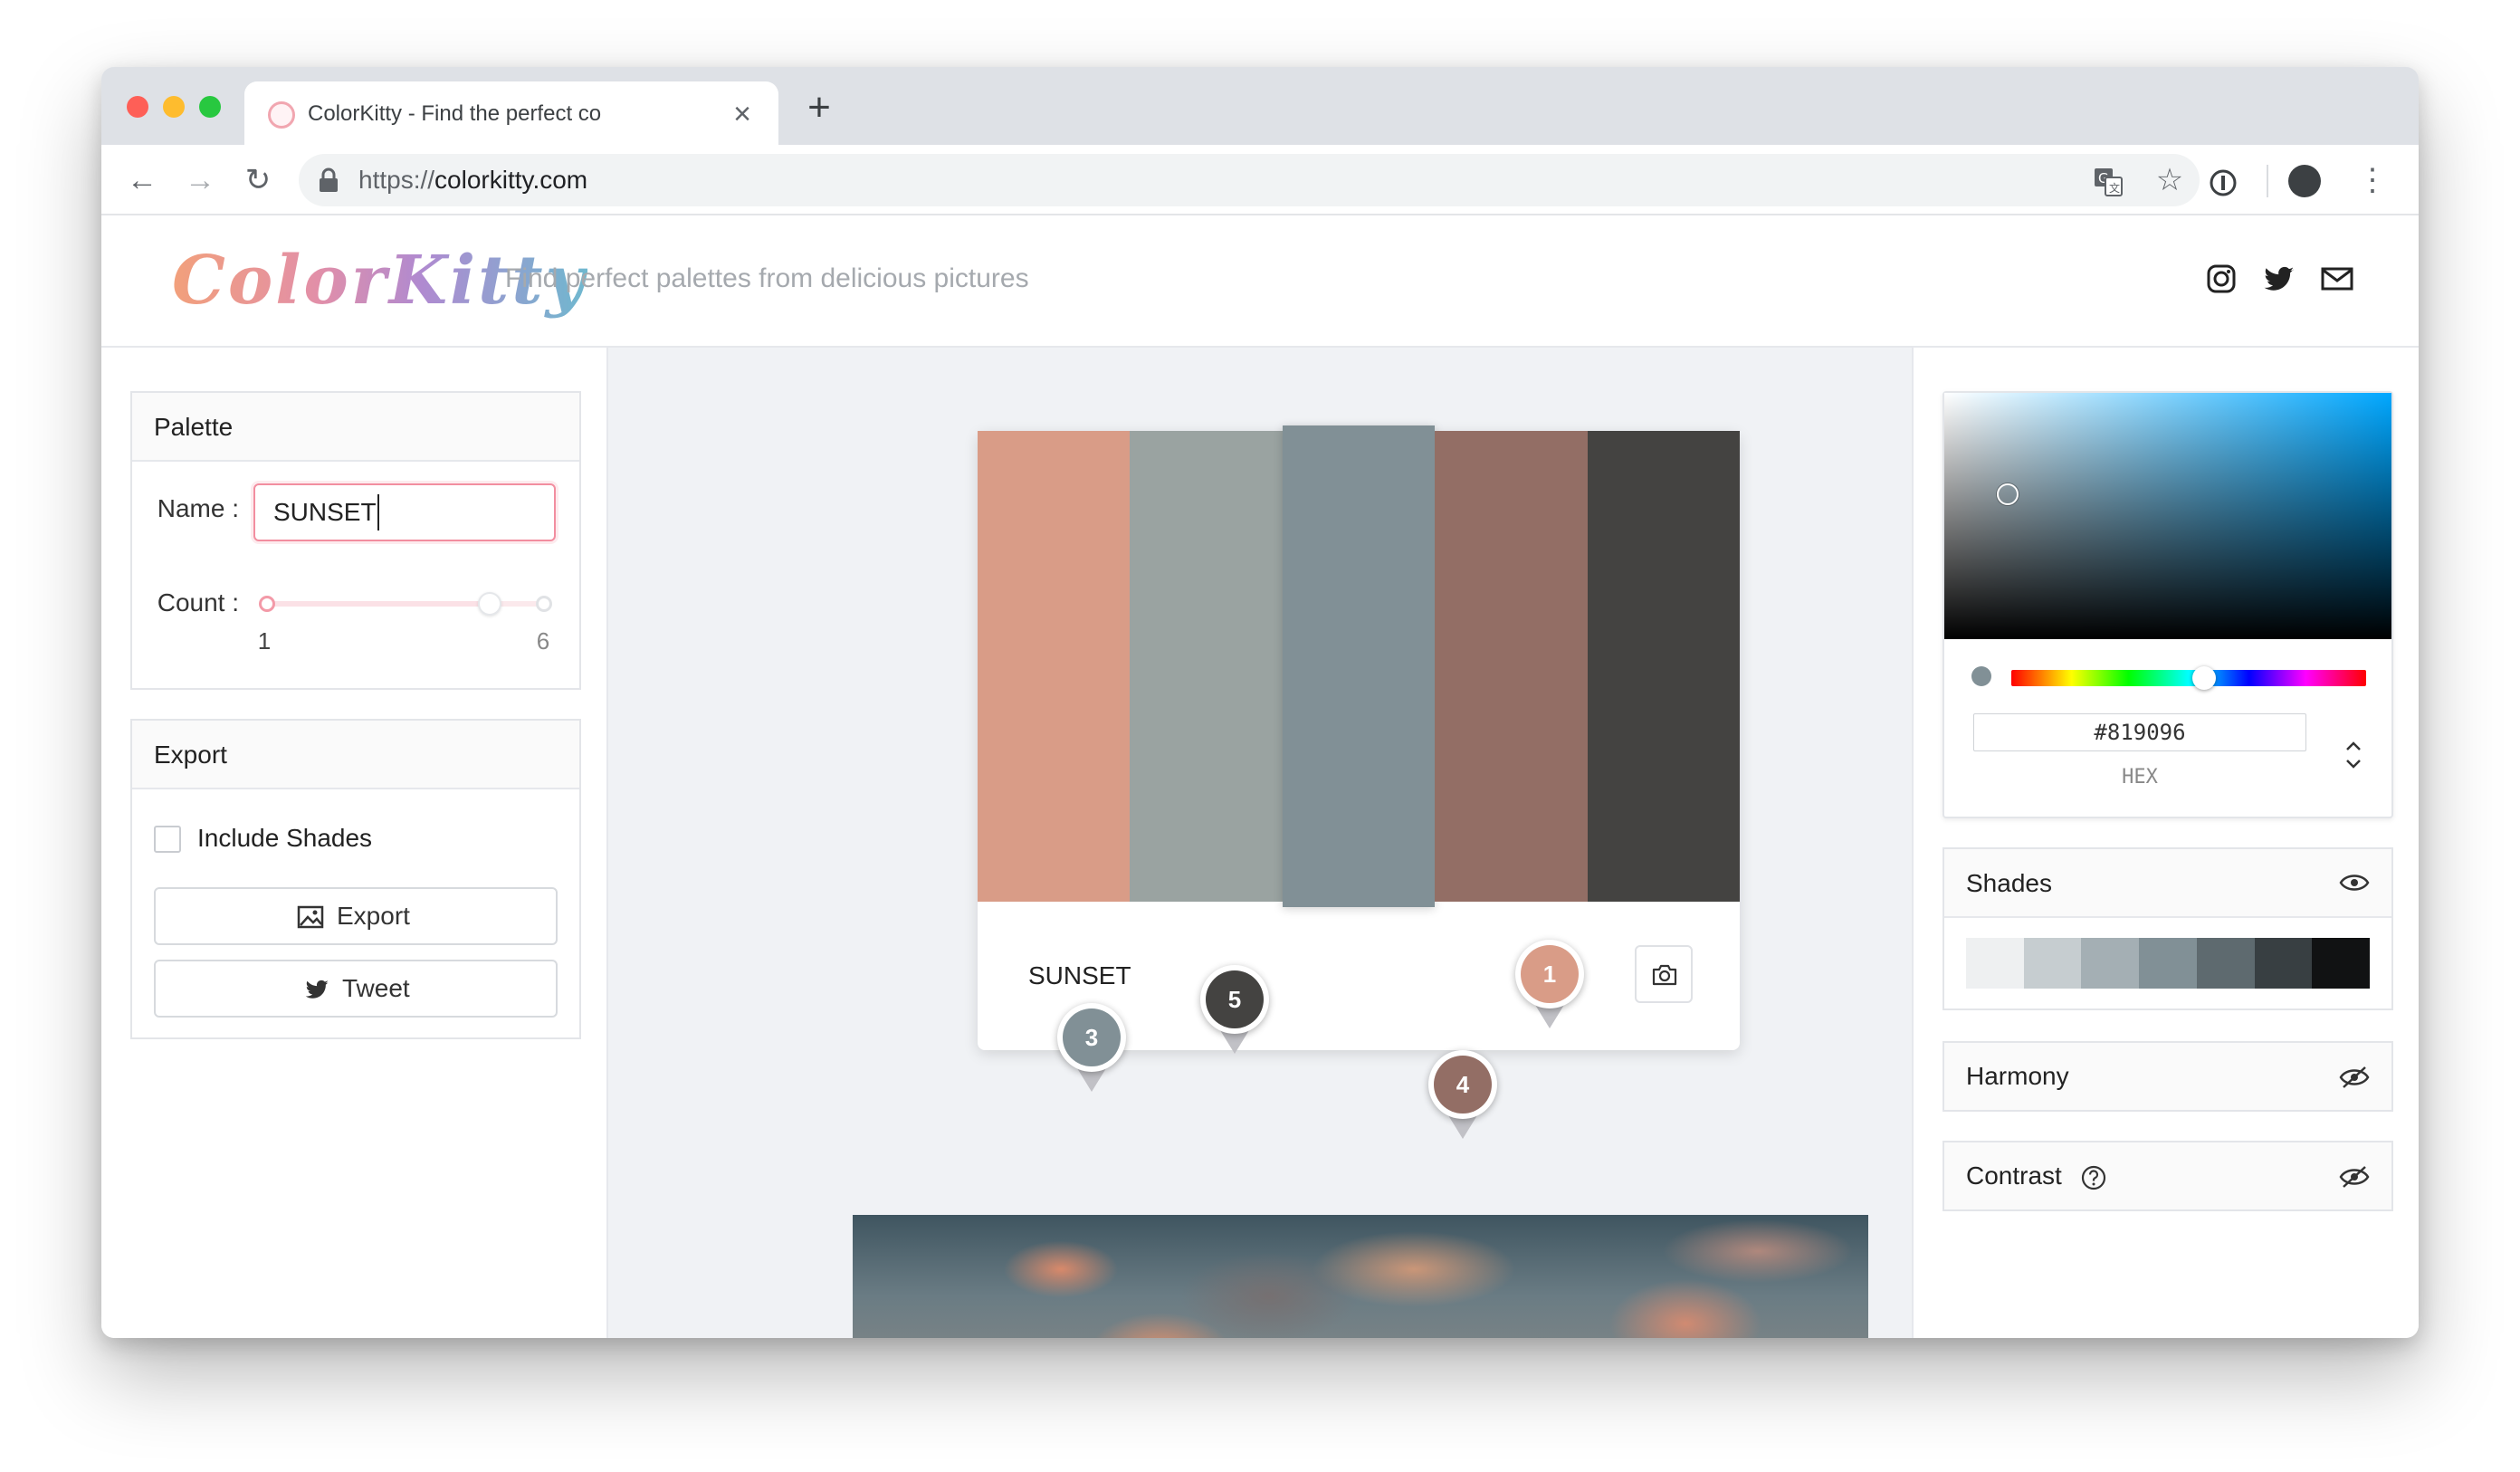 The height and width of the screenshot is (1472, 2520). Describe the element at coordinates (2140, 777) in the screenshot. I see `hex-label: HEX` at that location.